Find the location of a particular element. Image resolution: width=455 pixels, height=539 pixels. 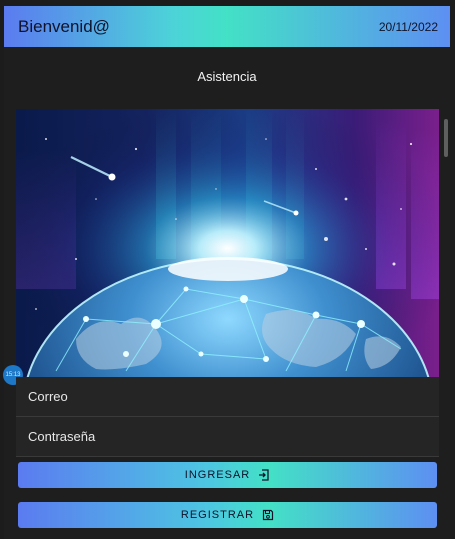

login-button: INGRESAR is located at coordinates (227, 475).